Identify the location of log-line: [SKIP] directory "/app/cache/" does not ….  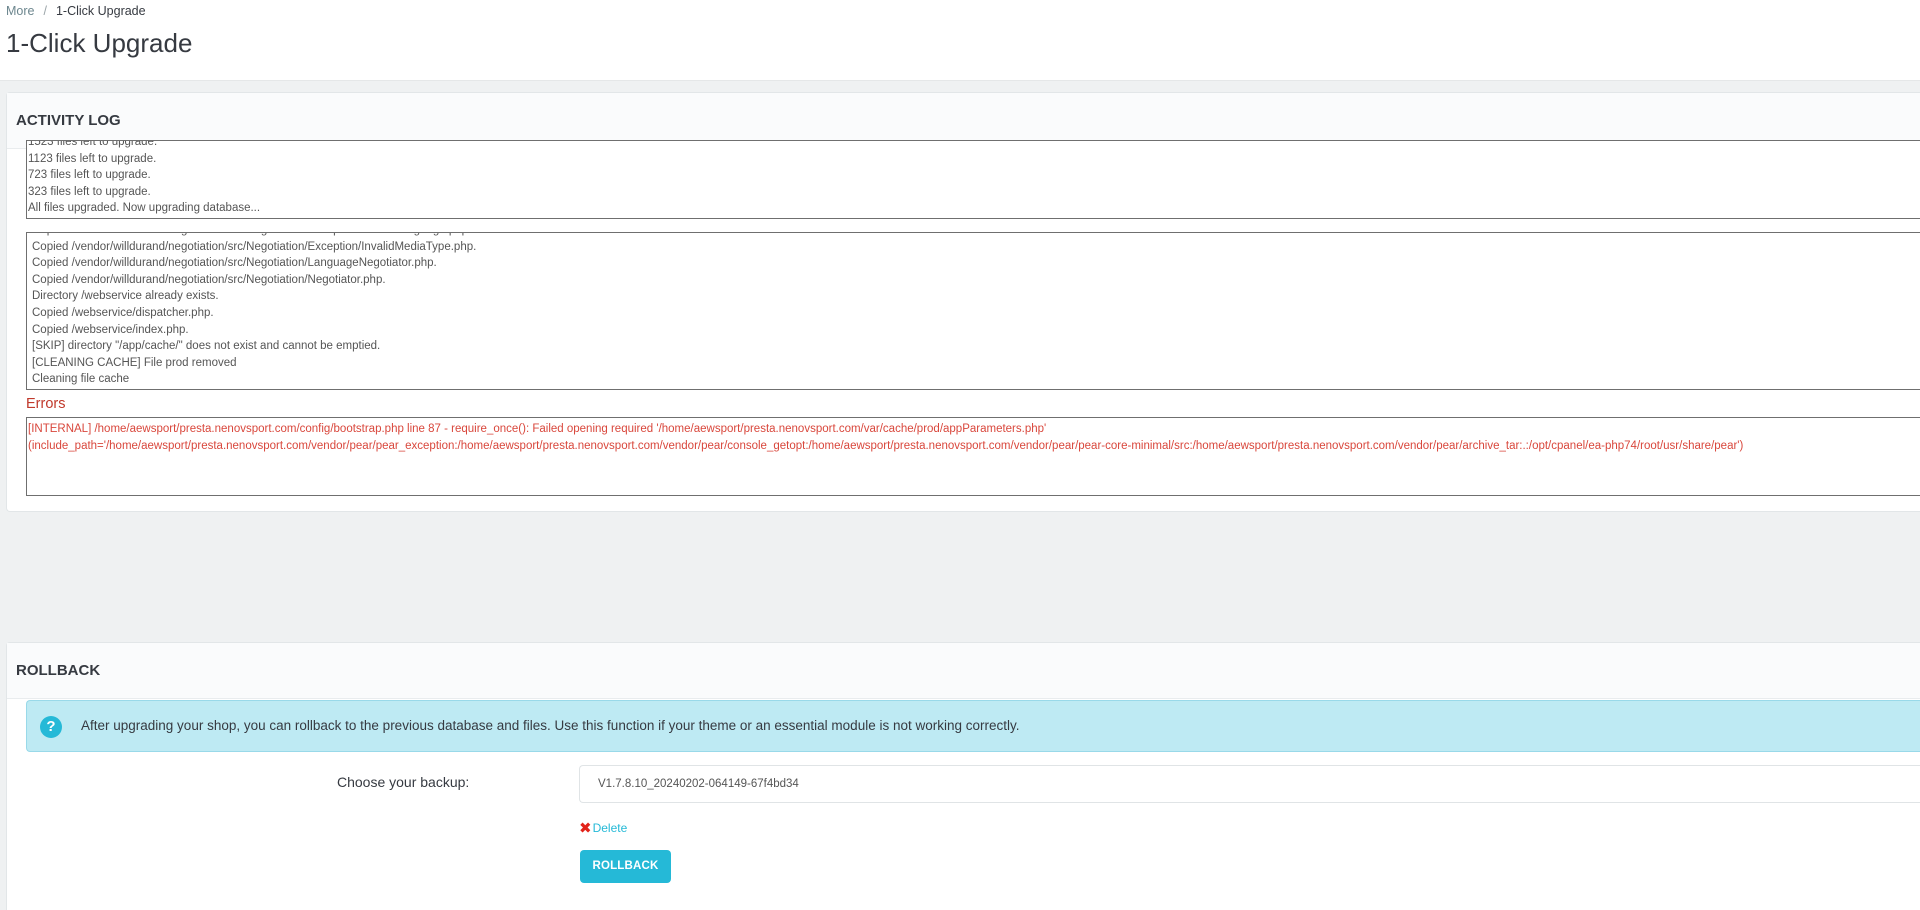
(206, 346).